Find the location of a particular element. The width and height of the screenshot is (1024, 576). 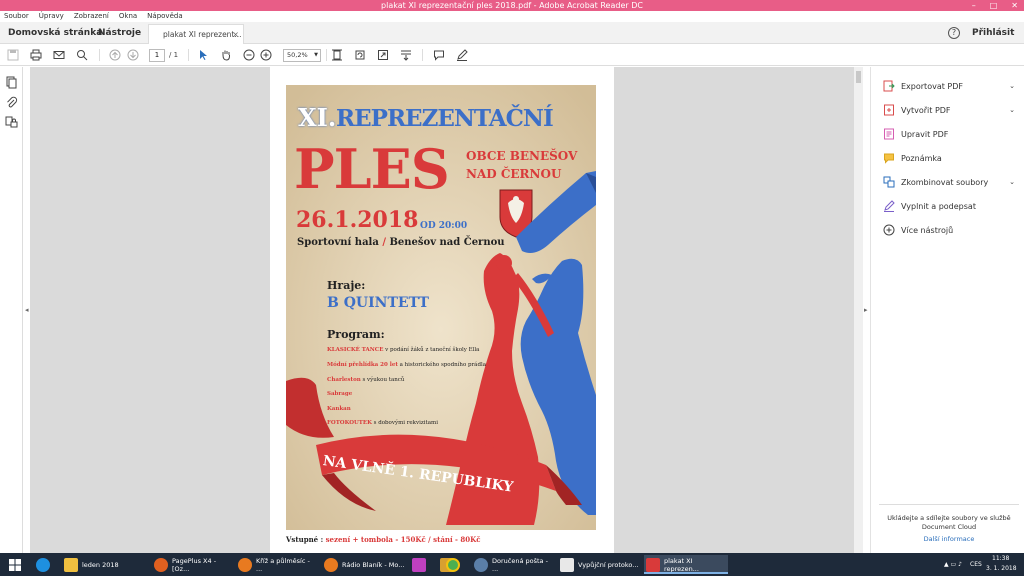

hand-icon is located at coordinates (226, 55).